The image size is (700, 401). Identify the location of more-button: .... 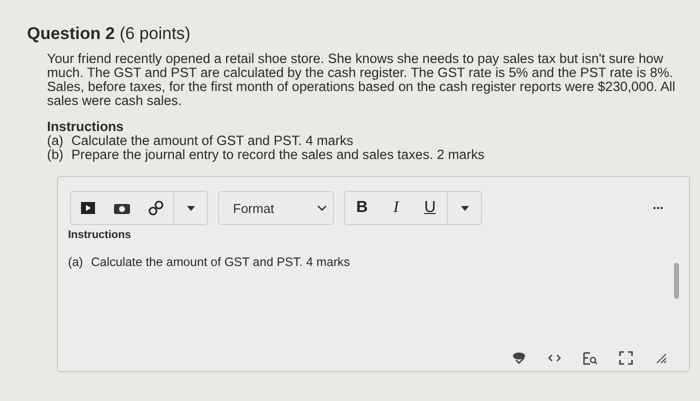
(658, 204).